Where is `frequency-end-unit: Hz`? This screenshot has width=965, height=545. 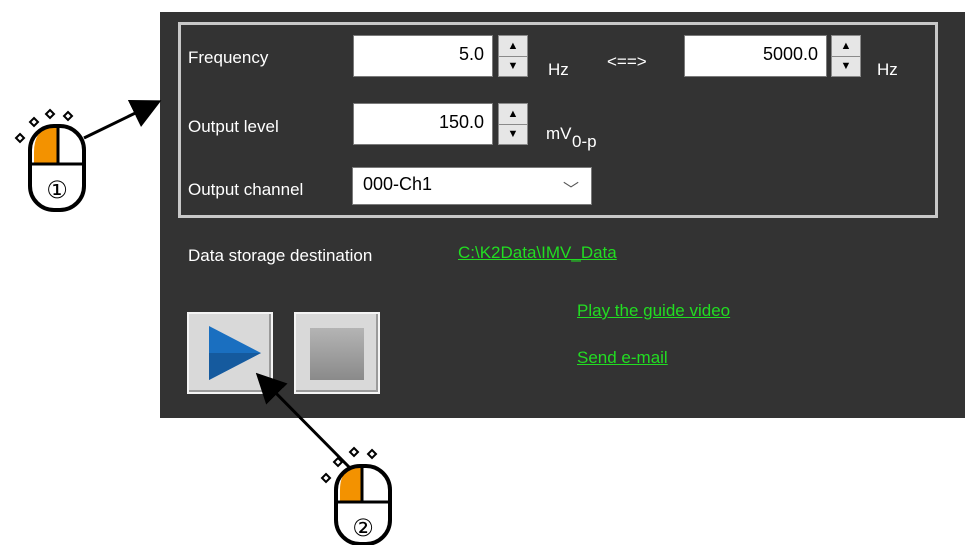 frequency-end-unit: Hz is located at coordinates (887, 69).